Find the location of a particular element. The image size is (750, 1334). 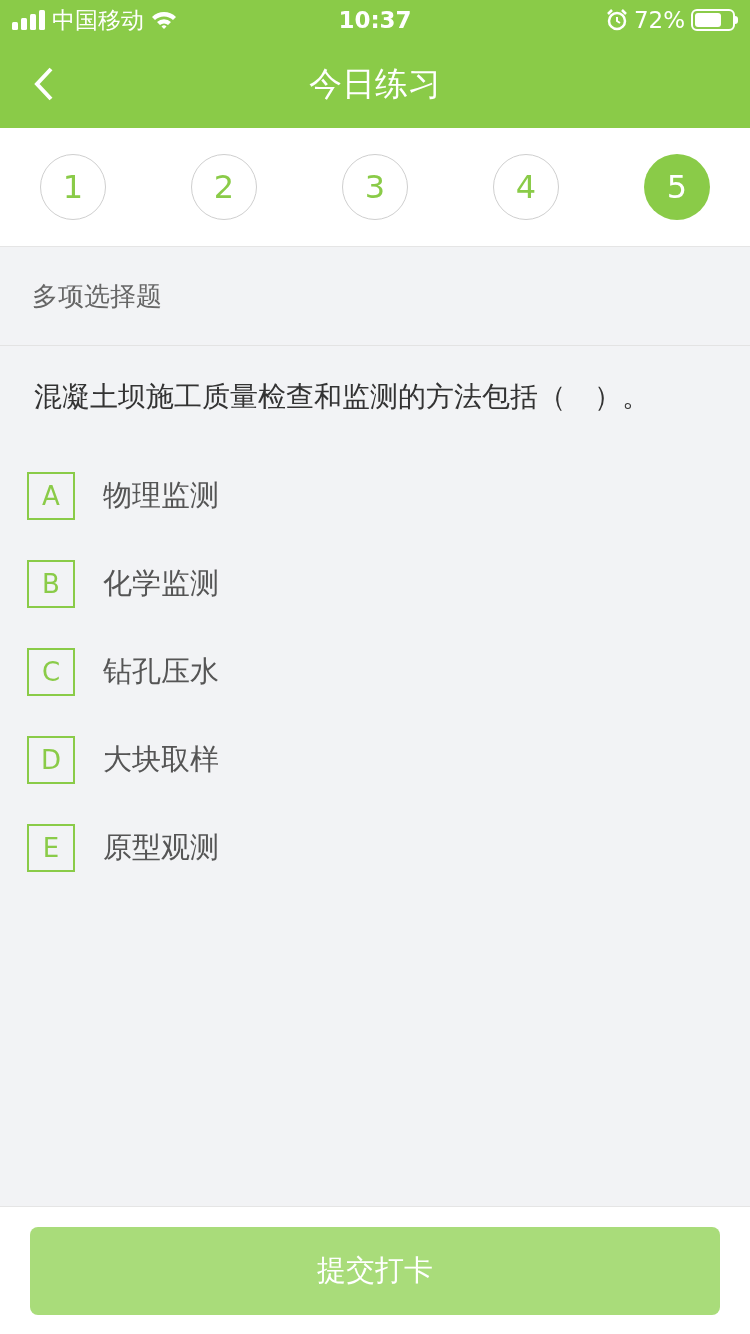

signal-icon is located at coordinates (29, 20).